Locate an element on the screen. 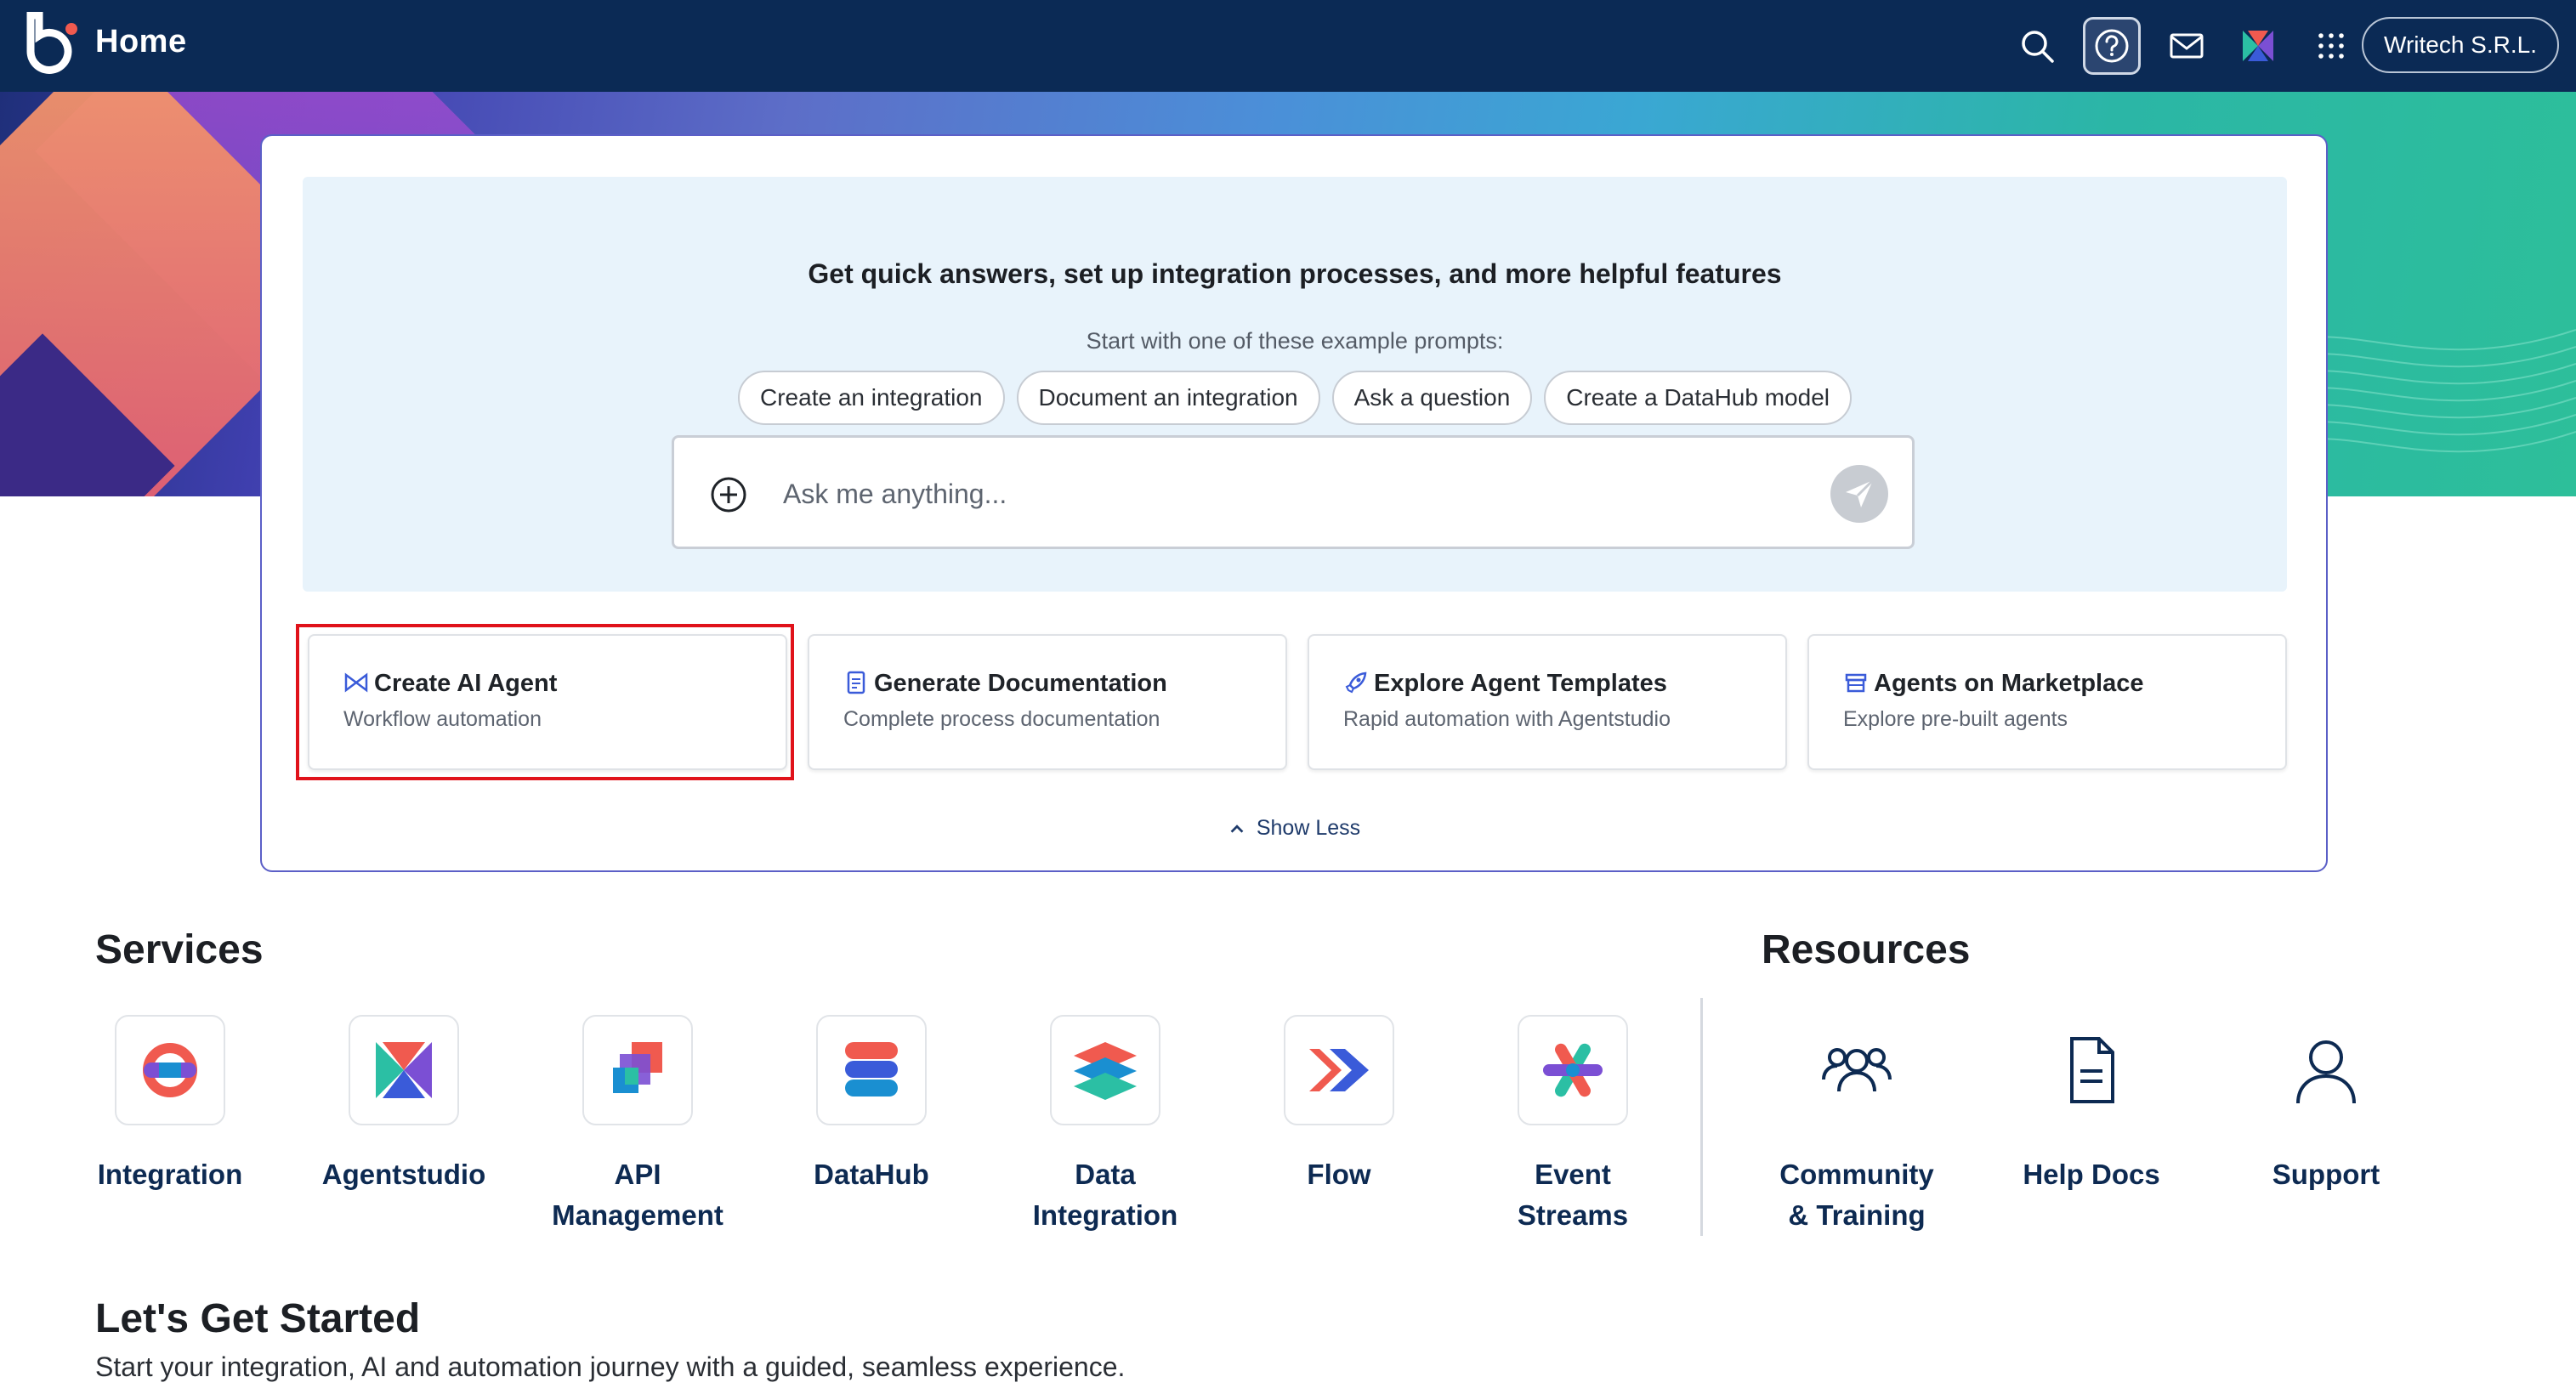  help-icon is located at coordinates (2112, 46).